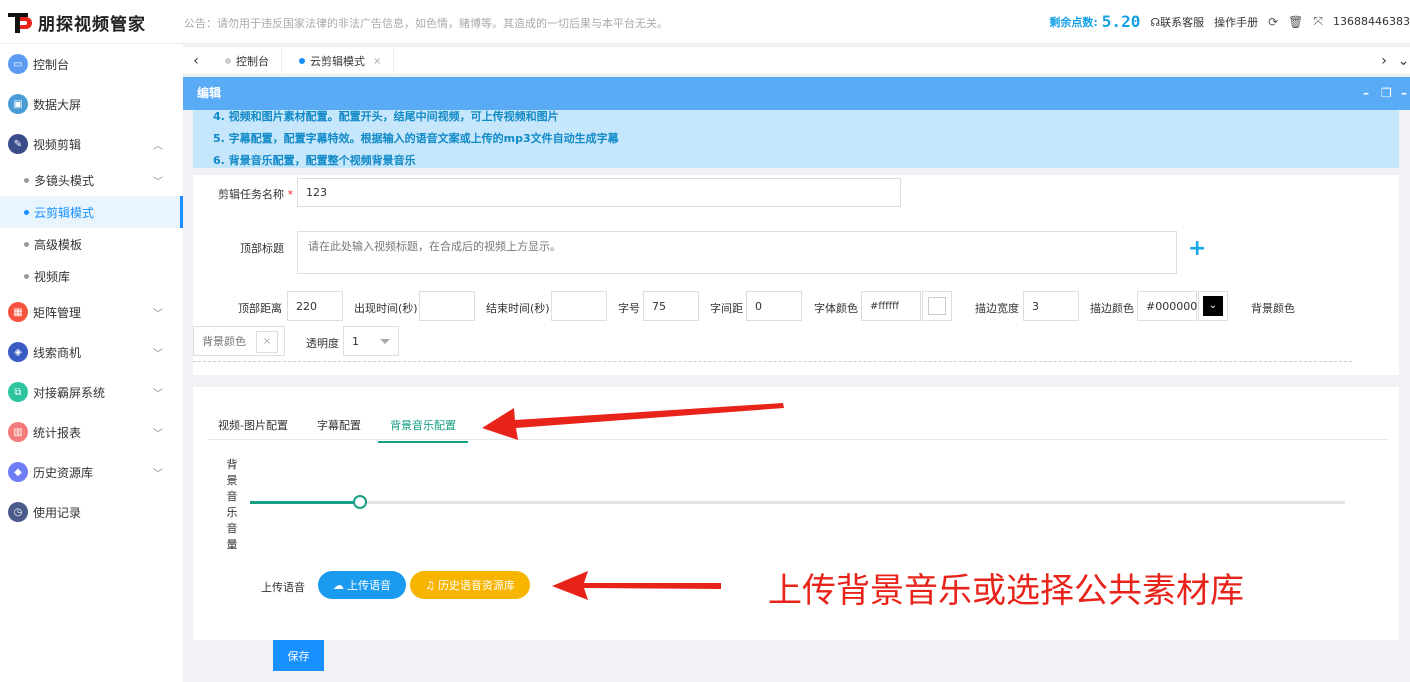 The image size is (1410, 682). What do you see at coordinates (369, 585) in the screenshot?
I see `upload-button-label: 上传语音` at bounding box center [369, 585].